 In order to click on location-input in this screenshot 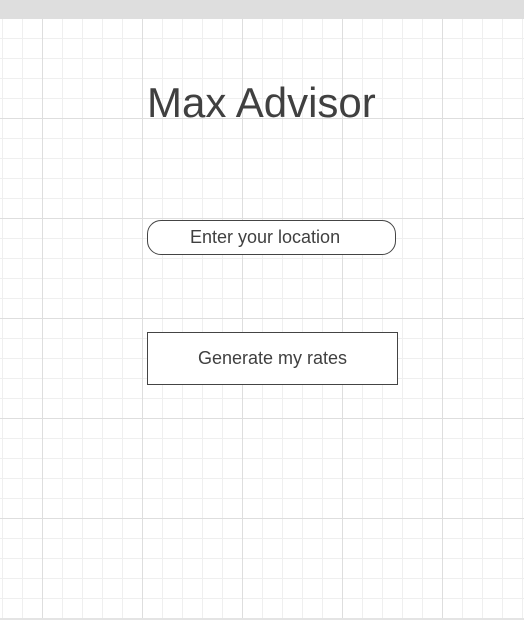, I will do `click(271, 237)`.